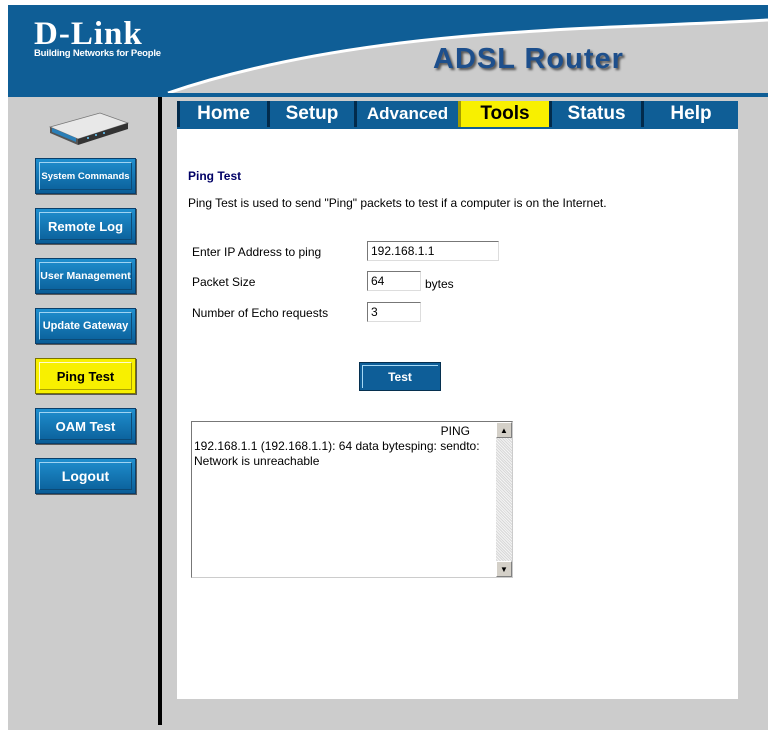  What do you see at coordinates (455, 431) in the screenshot?
I see `ping-output-first-line: PING` at bounding box center [455, 431].